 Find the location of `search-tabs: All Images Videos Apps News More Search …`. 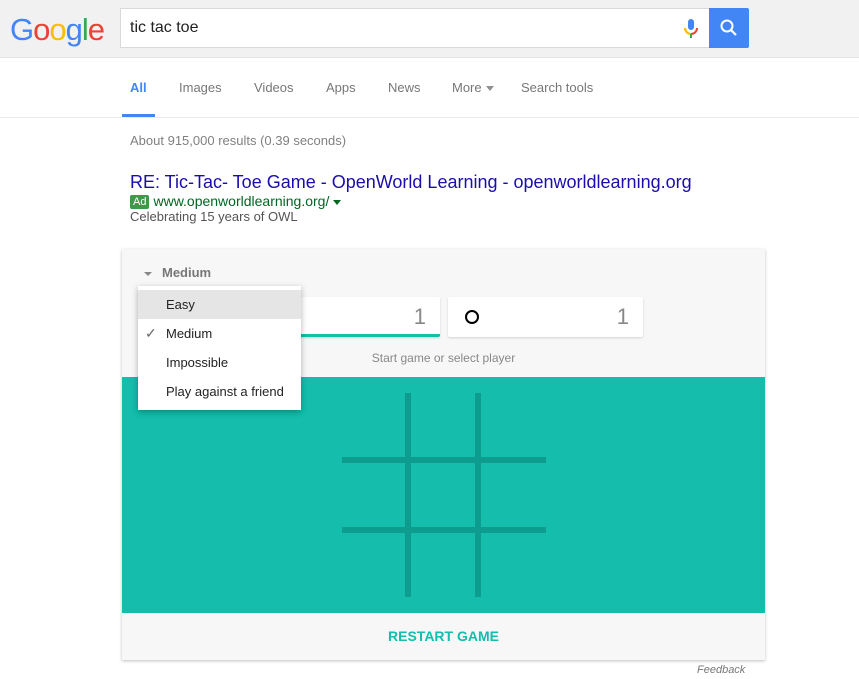

search-tabs: All Images Videos Apps News More Search … is located at coordinates (429, 88).